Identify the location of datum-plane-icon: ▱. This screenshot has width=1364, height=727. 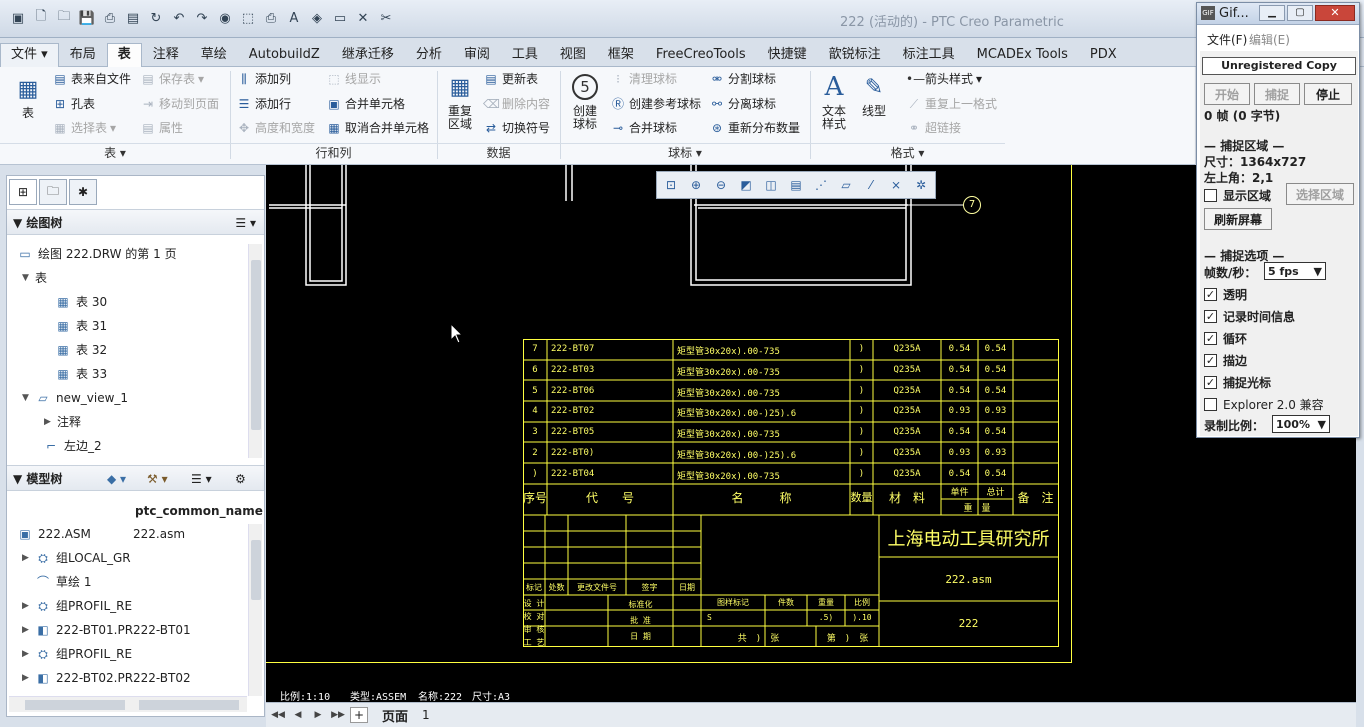
(846, 185).